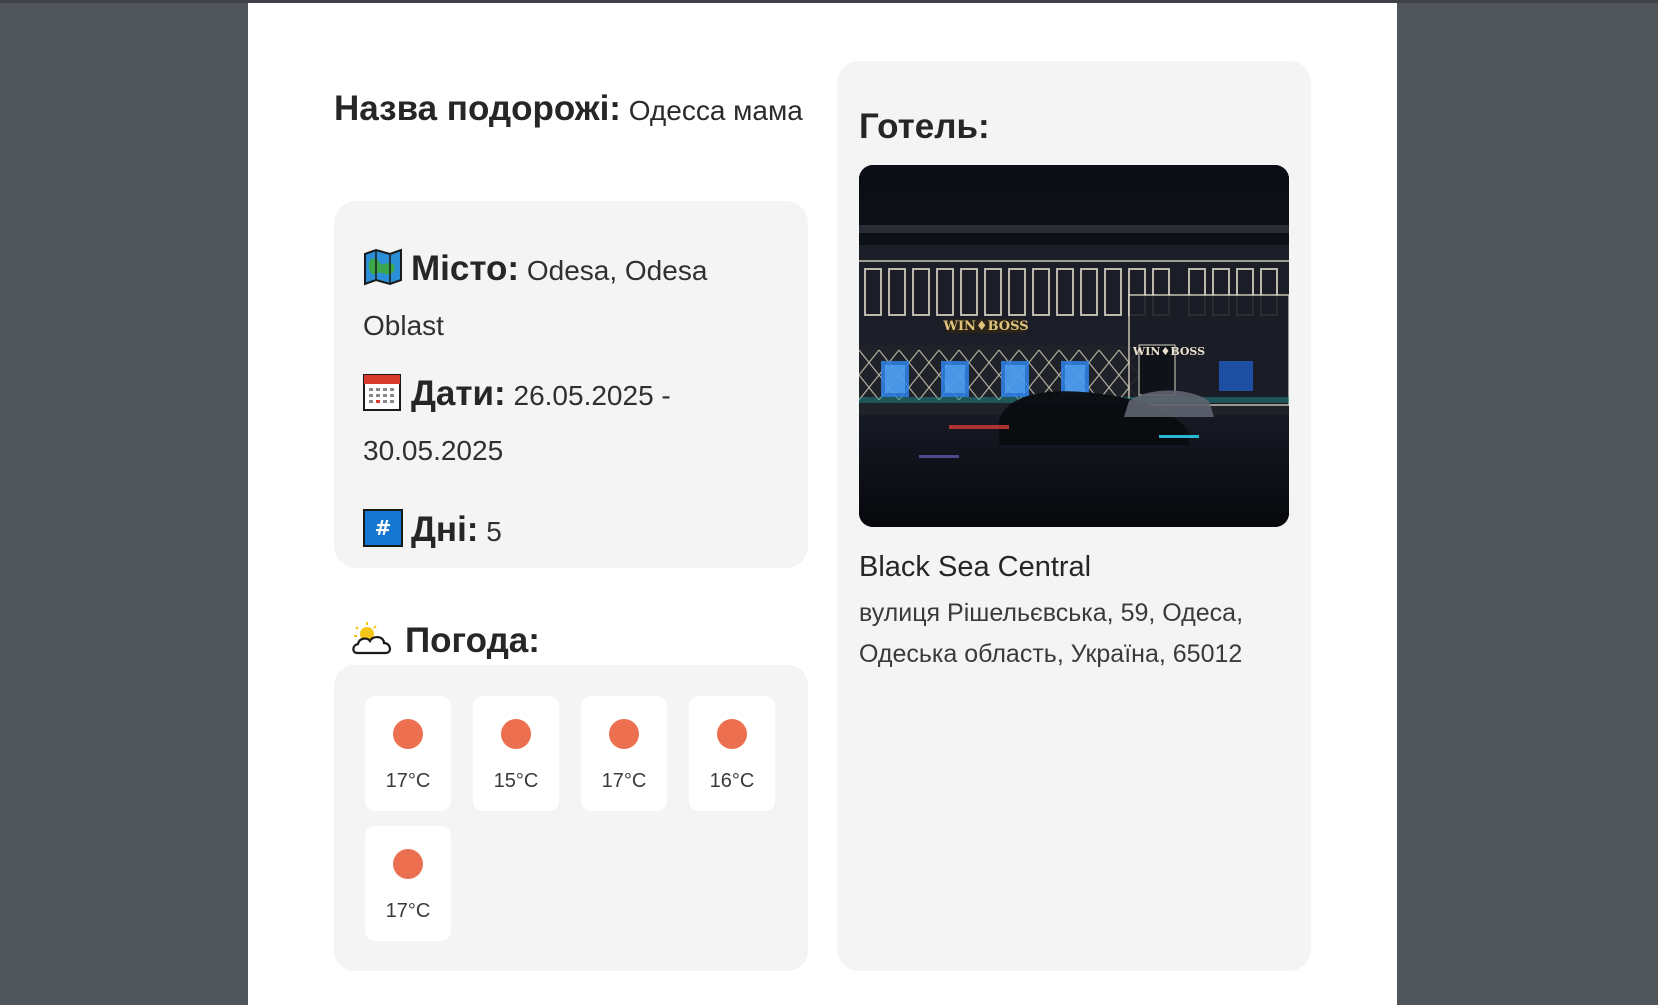  What do you see at coordinates (516, 753) in the screenshot?
I see `weather-day: 15°C` at bounding box center [516, 753].